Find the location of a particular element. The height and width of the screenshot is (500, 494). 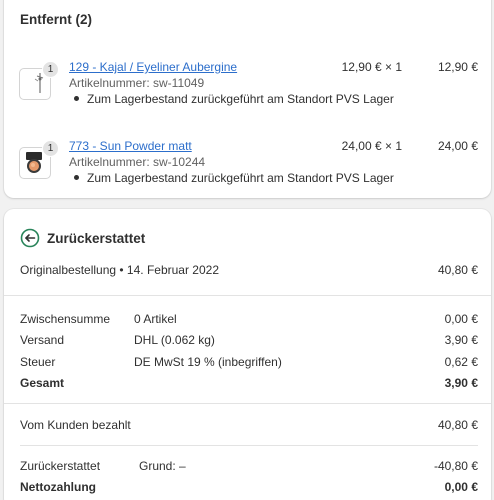

refunded-row: Zurückerstattet Grund: – -40,80 € is located at coordinates (247, 467).